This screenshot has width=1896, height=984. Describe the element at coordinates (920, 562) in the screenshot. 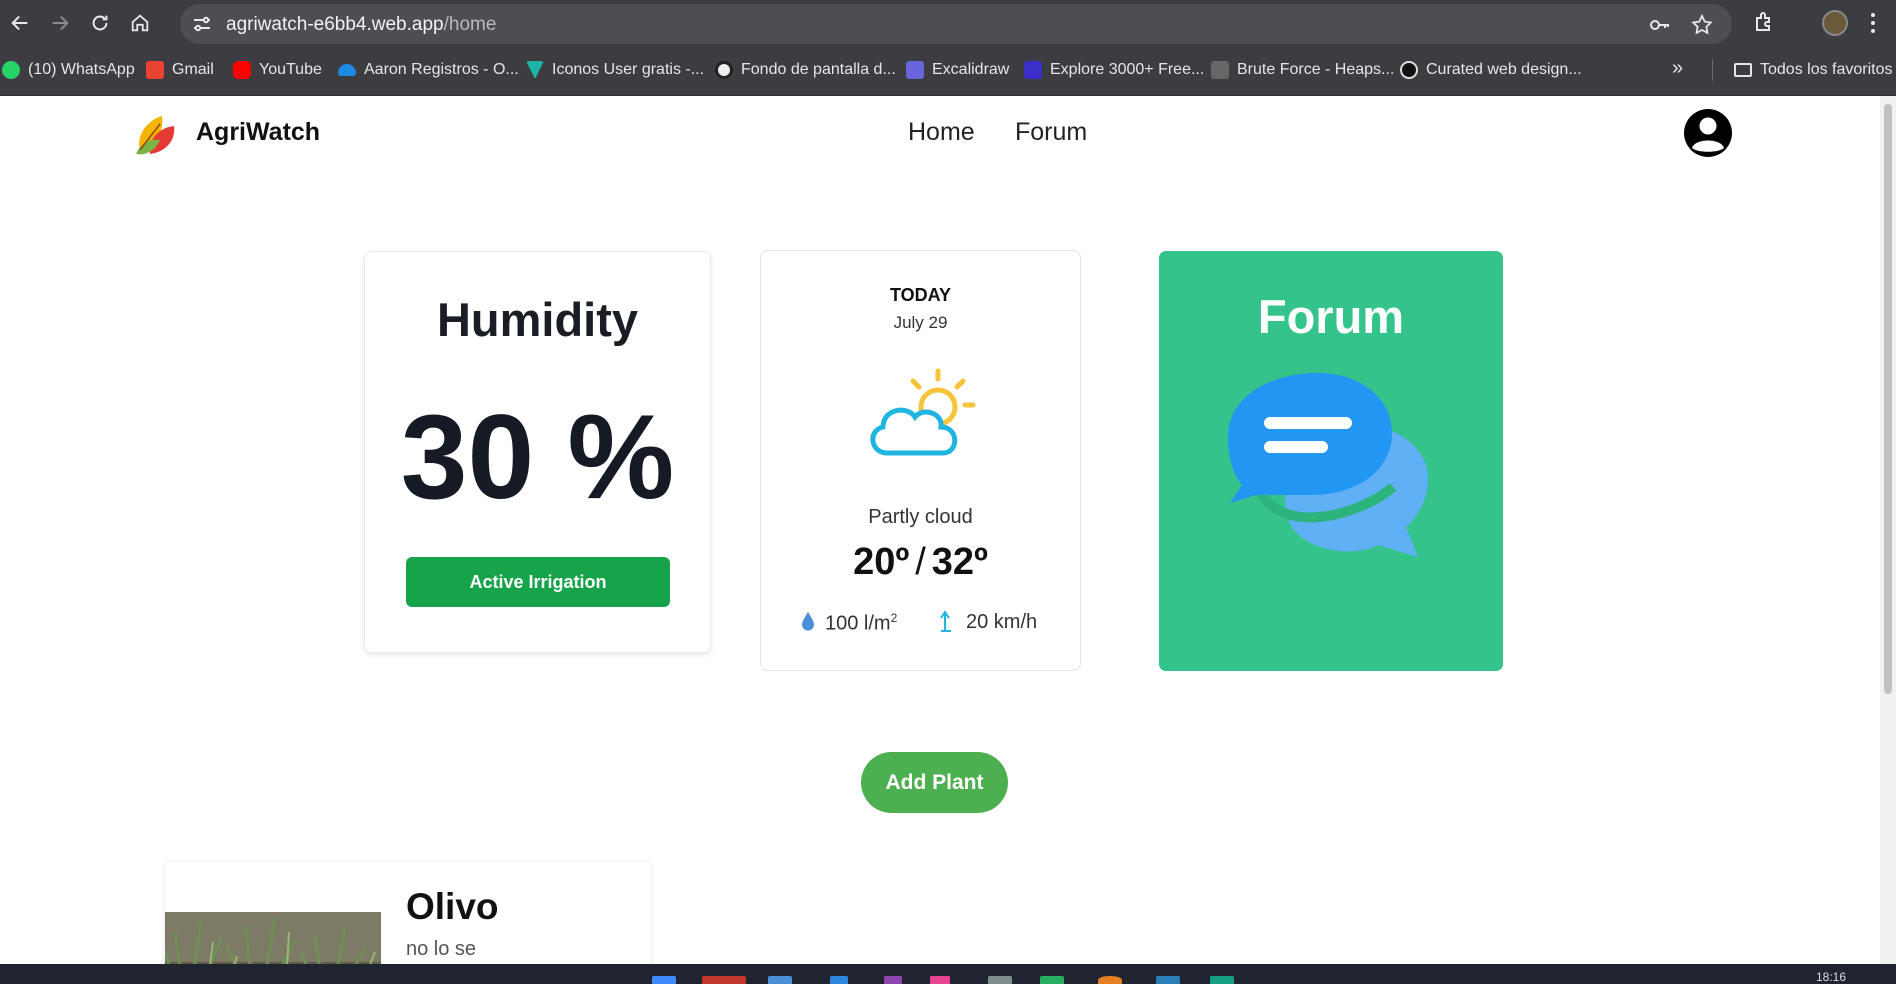

I see `weather-temperature-range: 20º/32º` at that location.